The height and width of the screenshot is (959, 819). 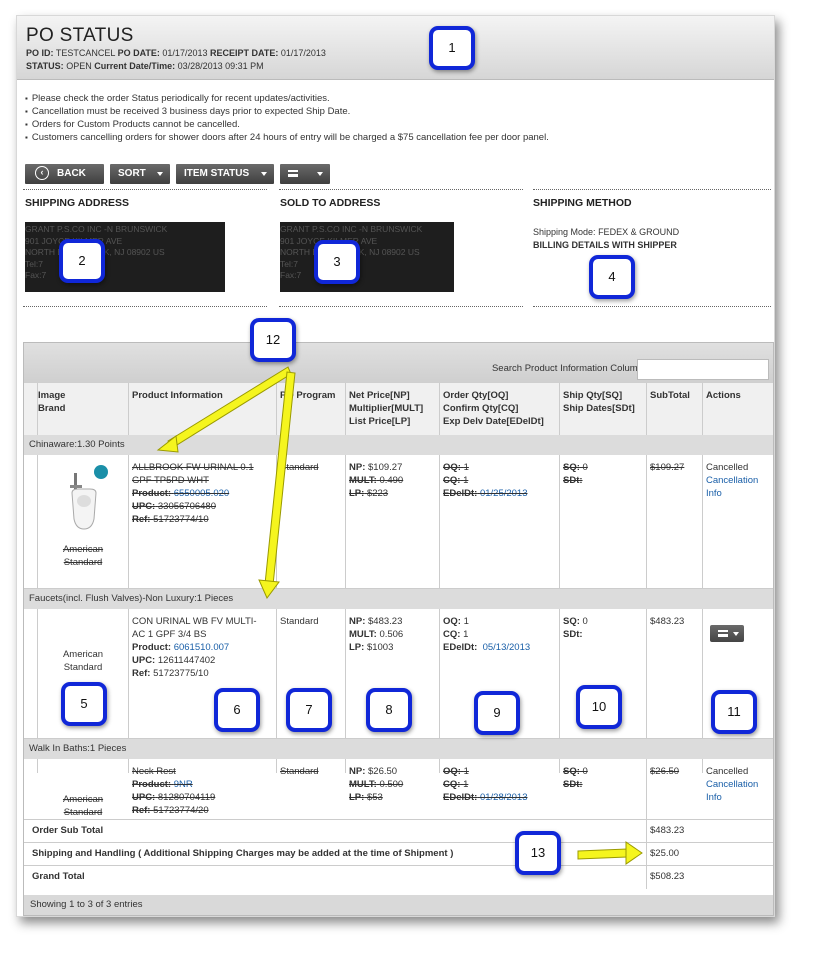 What do you see at coordinates (612, 277) in the screenshot?
I see `callout-4: 4` at bounding box center [612, 277].